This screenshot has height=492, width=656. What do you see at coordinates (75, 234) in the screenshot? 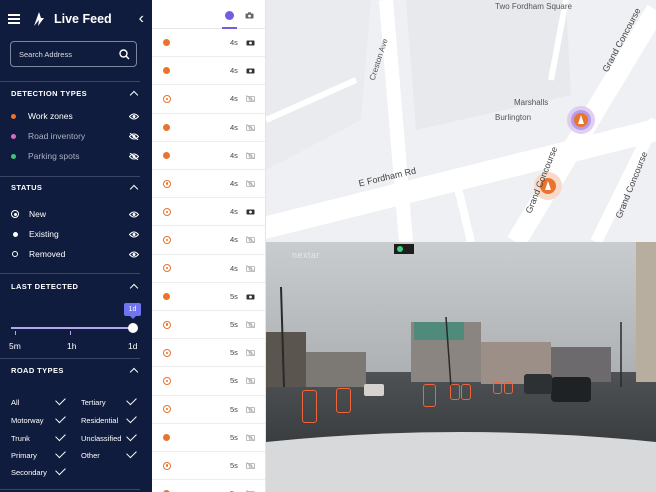
I see `status-existing: Existing` at bounding box center [75, 234].